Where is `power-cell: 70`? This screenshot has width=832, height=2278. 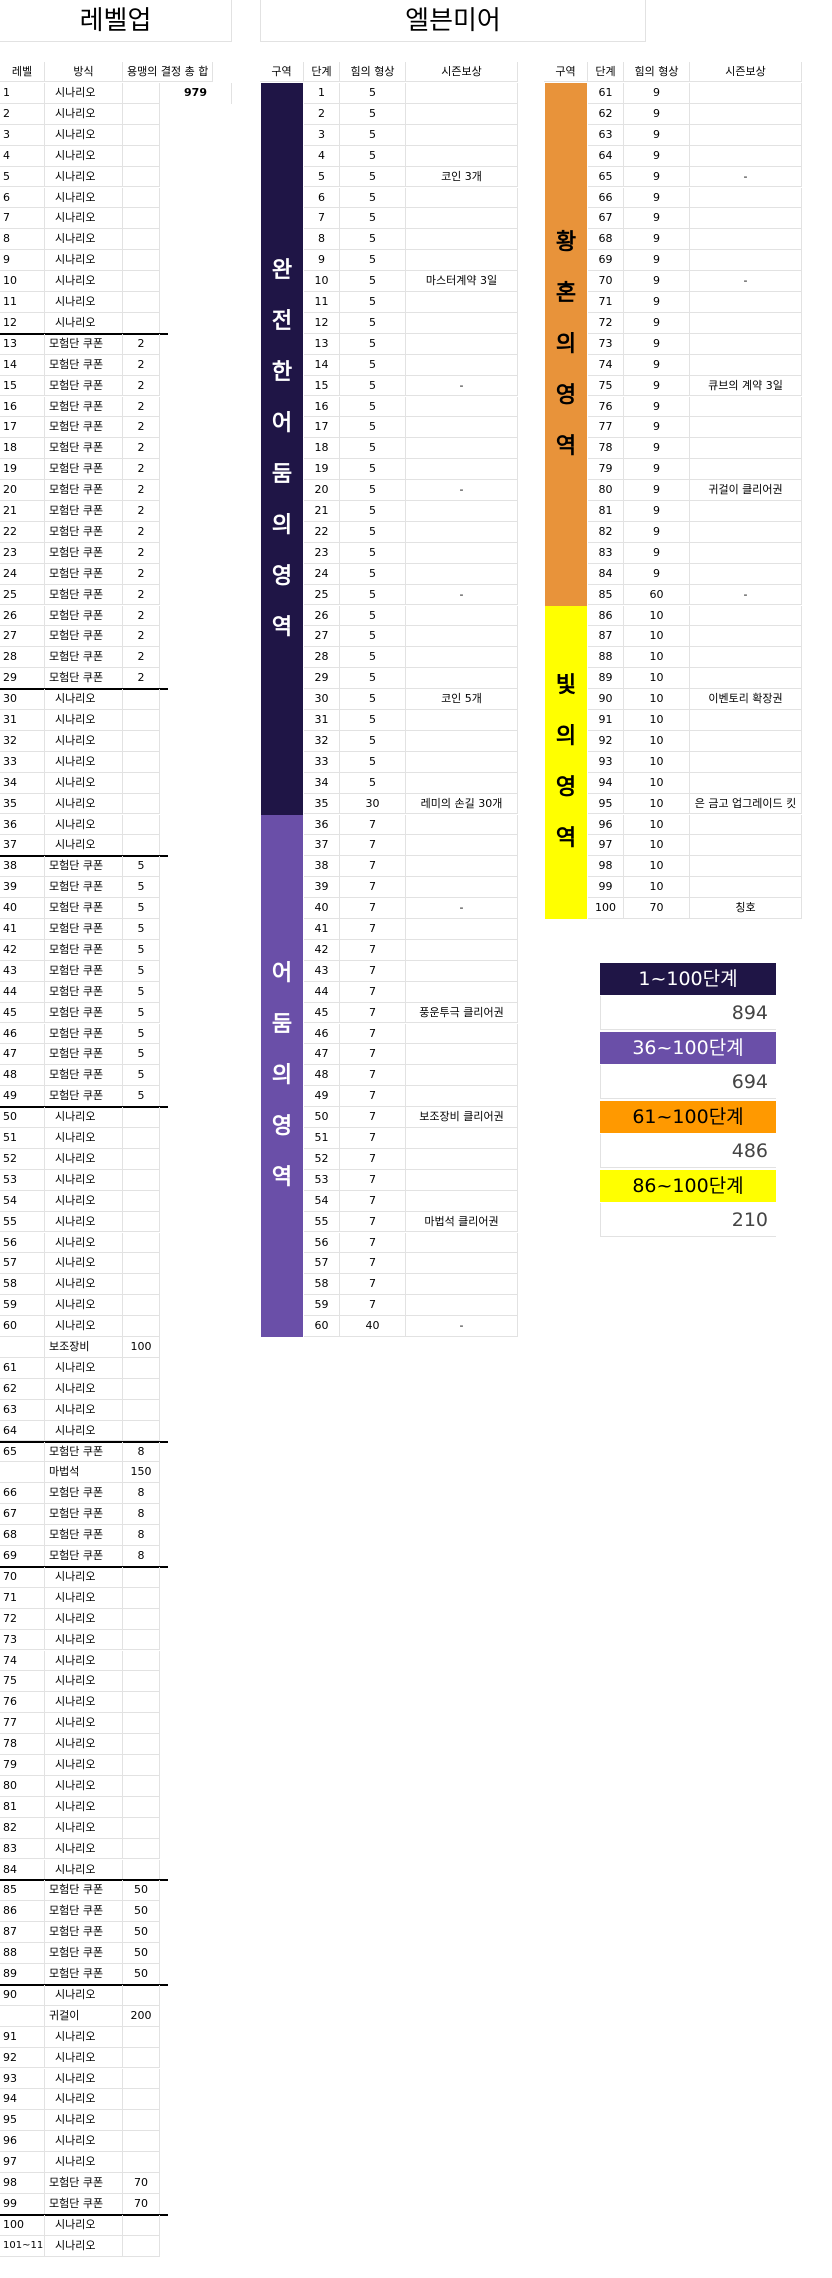
power-cell: 70 is located at coordinates (657, 908).